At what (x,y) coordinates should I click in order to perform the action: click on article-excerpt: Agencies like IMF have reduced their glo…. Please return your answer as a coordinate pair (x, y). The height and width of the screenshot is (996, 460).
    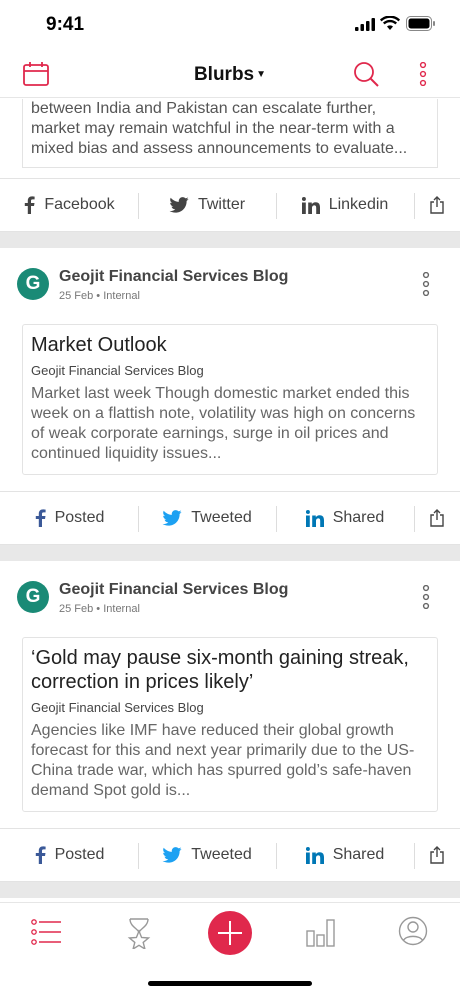
    Looking at the image, I should click on (223, 760).